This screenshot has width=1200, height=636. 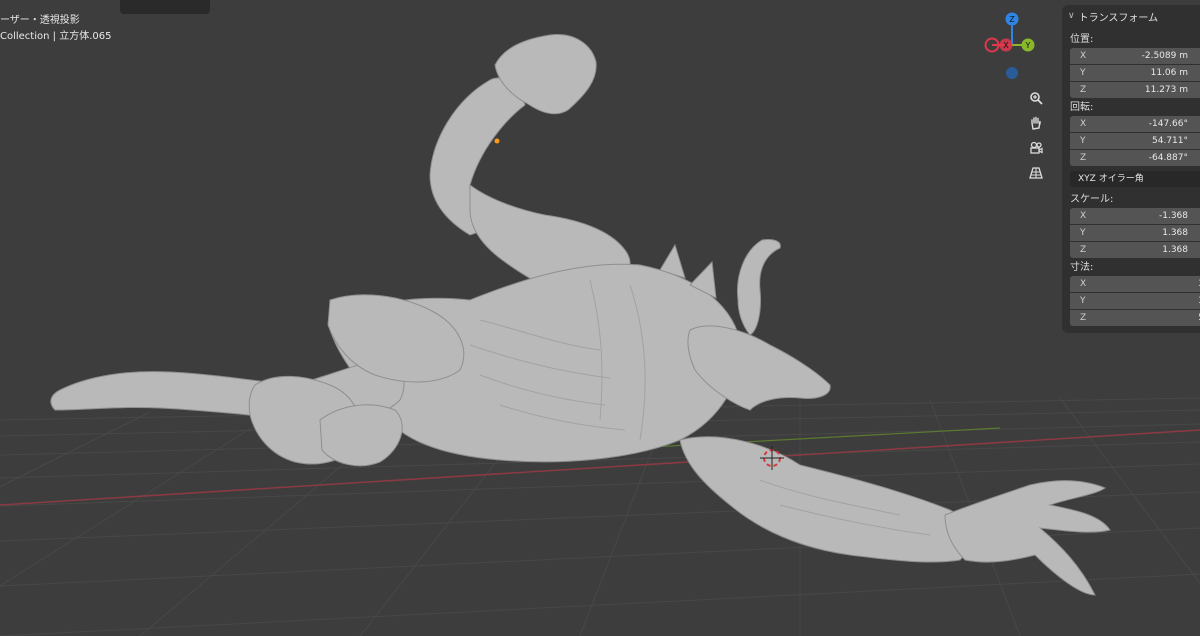 I want to click on dimensions-y-field: Y3, so click(x=1135, y=301).